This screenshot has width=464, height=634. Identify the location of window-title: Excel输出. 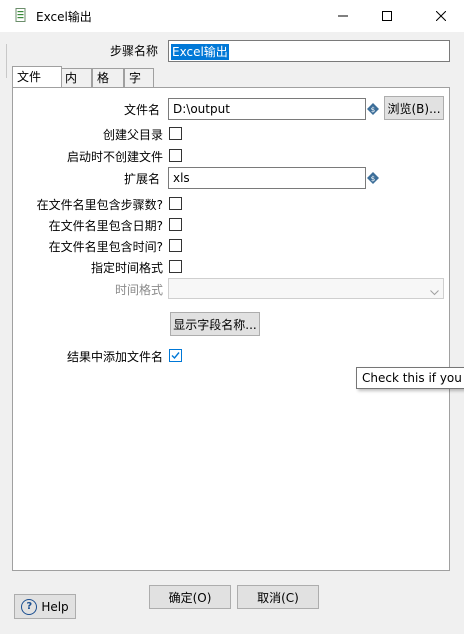
(64, 17).